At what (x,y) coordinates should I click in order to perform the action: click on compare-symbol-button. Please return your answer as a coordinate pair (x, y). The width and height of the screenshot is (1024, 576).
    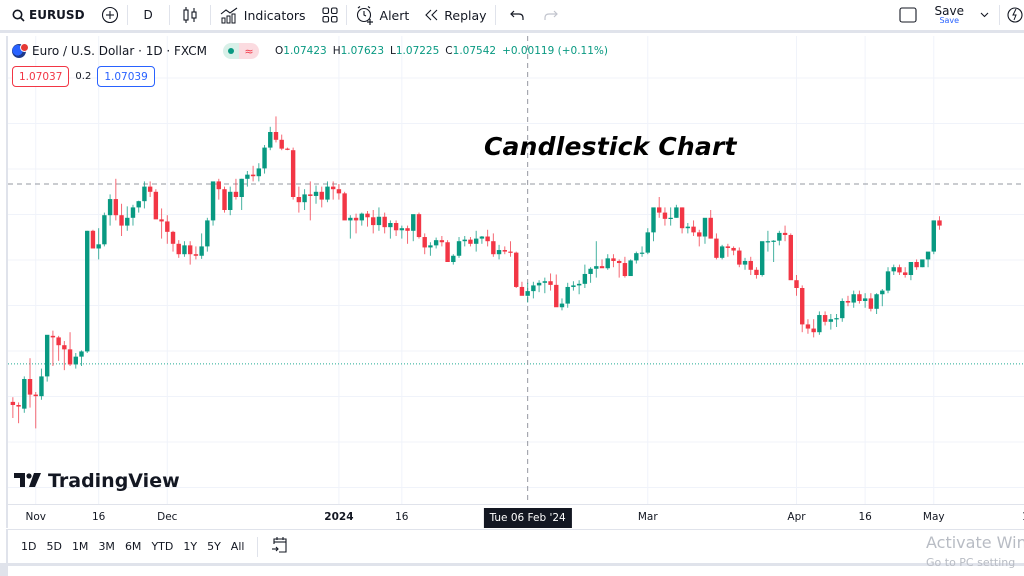
    Looking at the image, I should click on (110, 16).